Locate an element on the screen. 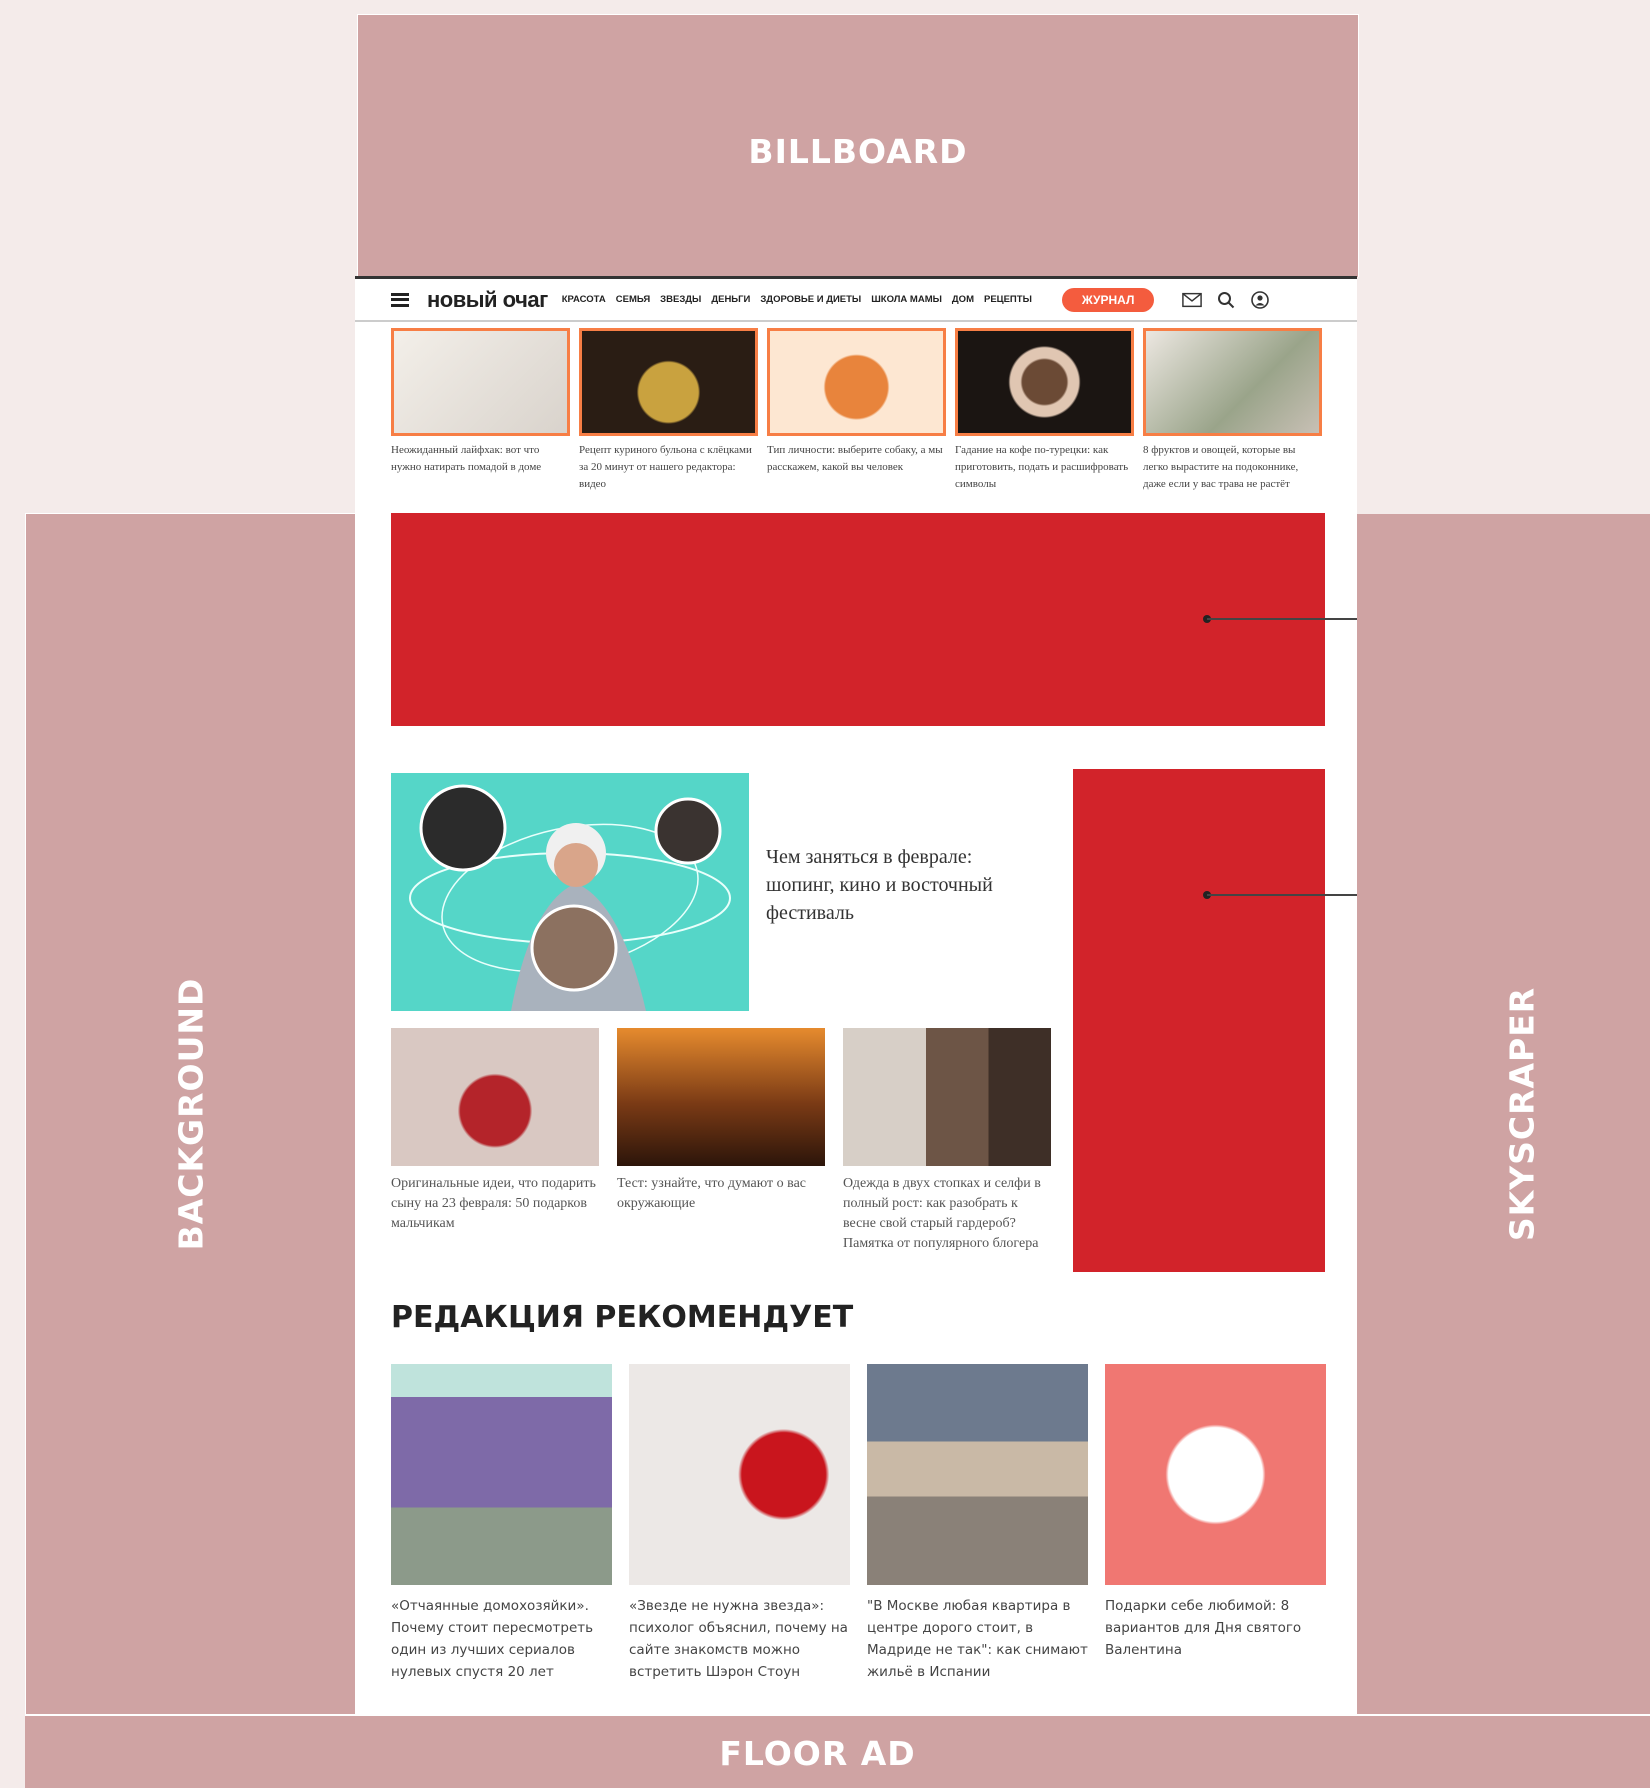  recommend-heading: РЕДАКЦИЯ РЕКОМЕНДУЕТ is located at coordinates (622, 1317).